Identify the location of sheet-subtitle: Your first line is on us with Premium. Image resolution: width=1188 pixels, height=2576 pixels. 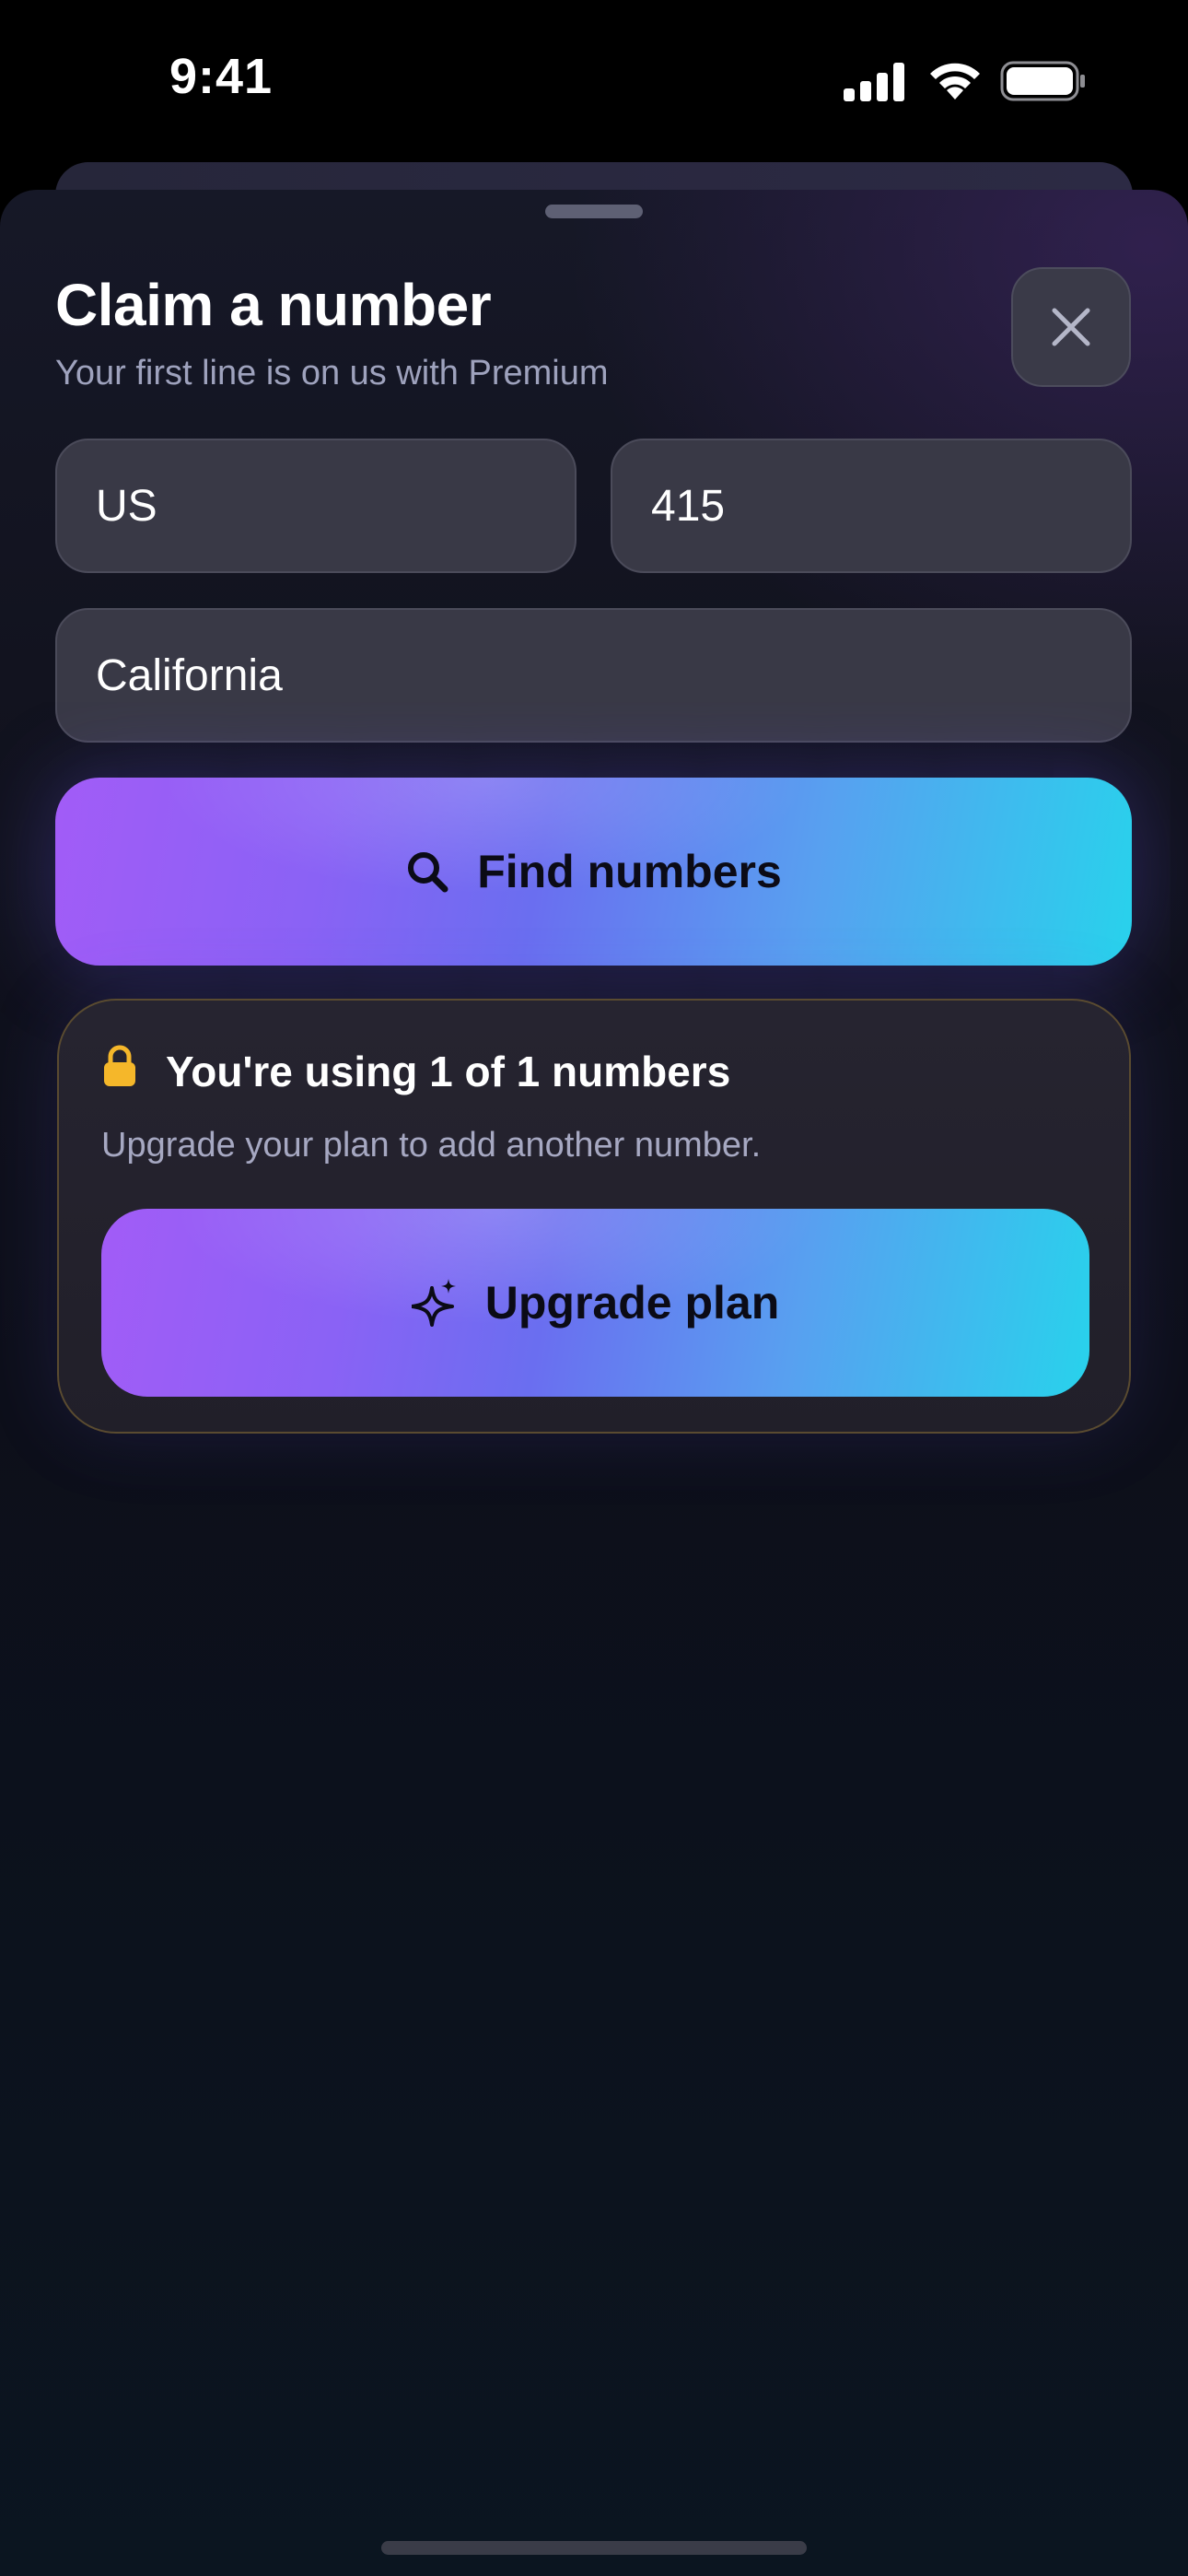
(332, 373).